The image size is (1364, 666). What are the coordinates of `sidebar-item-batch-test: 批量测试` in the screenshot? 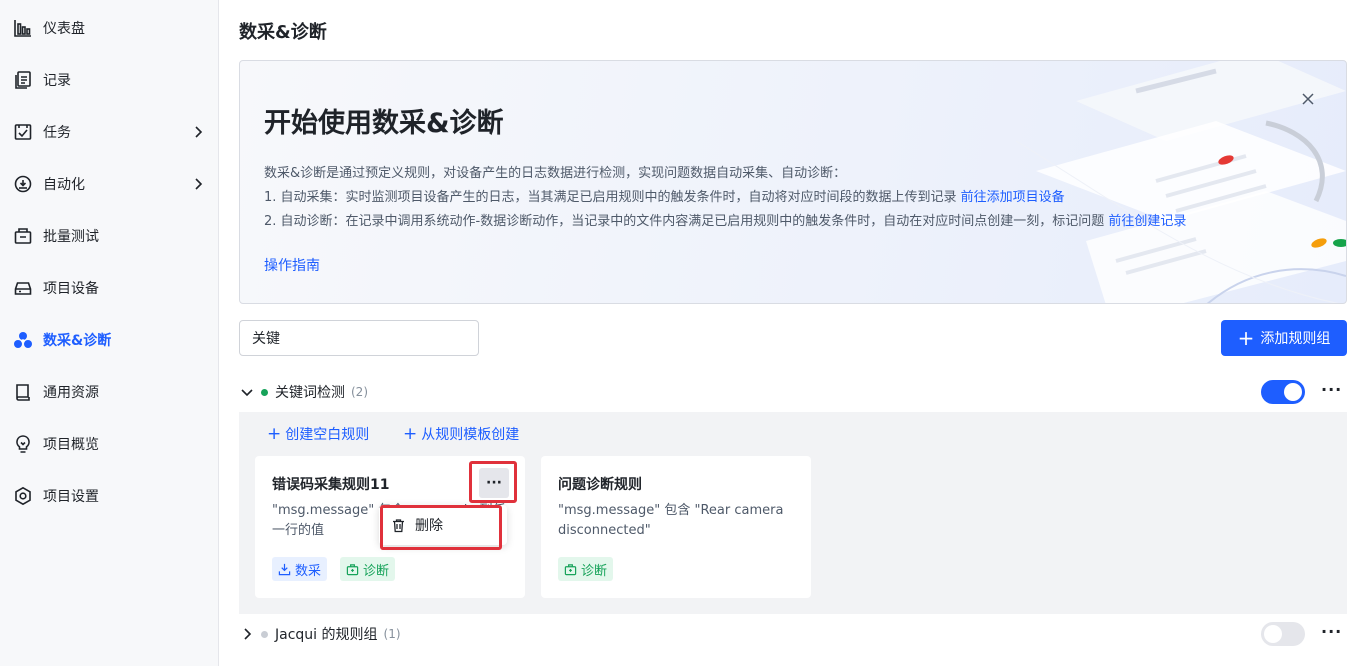 It's located at (109, 236).